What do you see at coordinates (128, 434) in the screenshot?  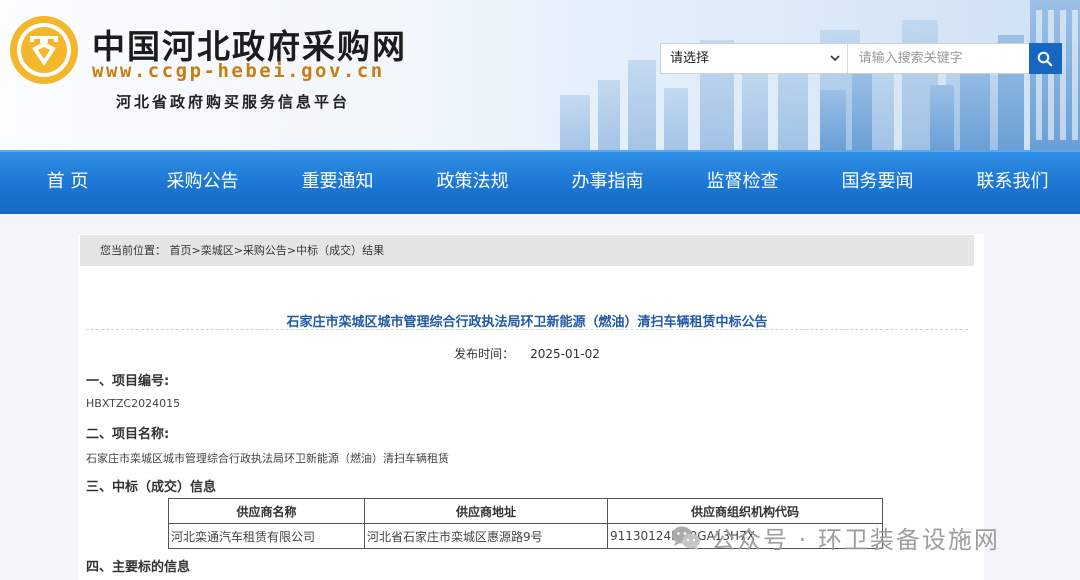 I see `section-project-name-heading: 二、项目名称:` at bounding box center [128, 434].